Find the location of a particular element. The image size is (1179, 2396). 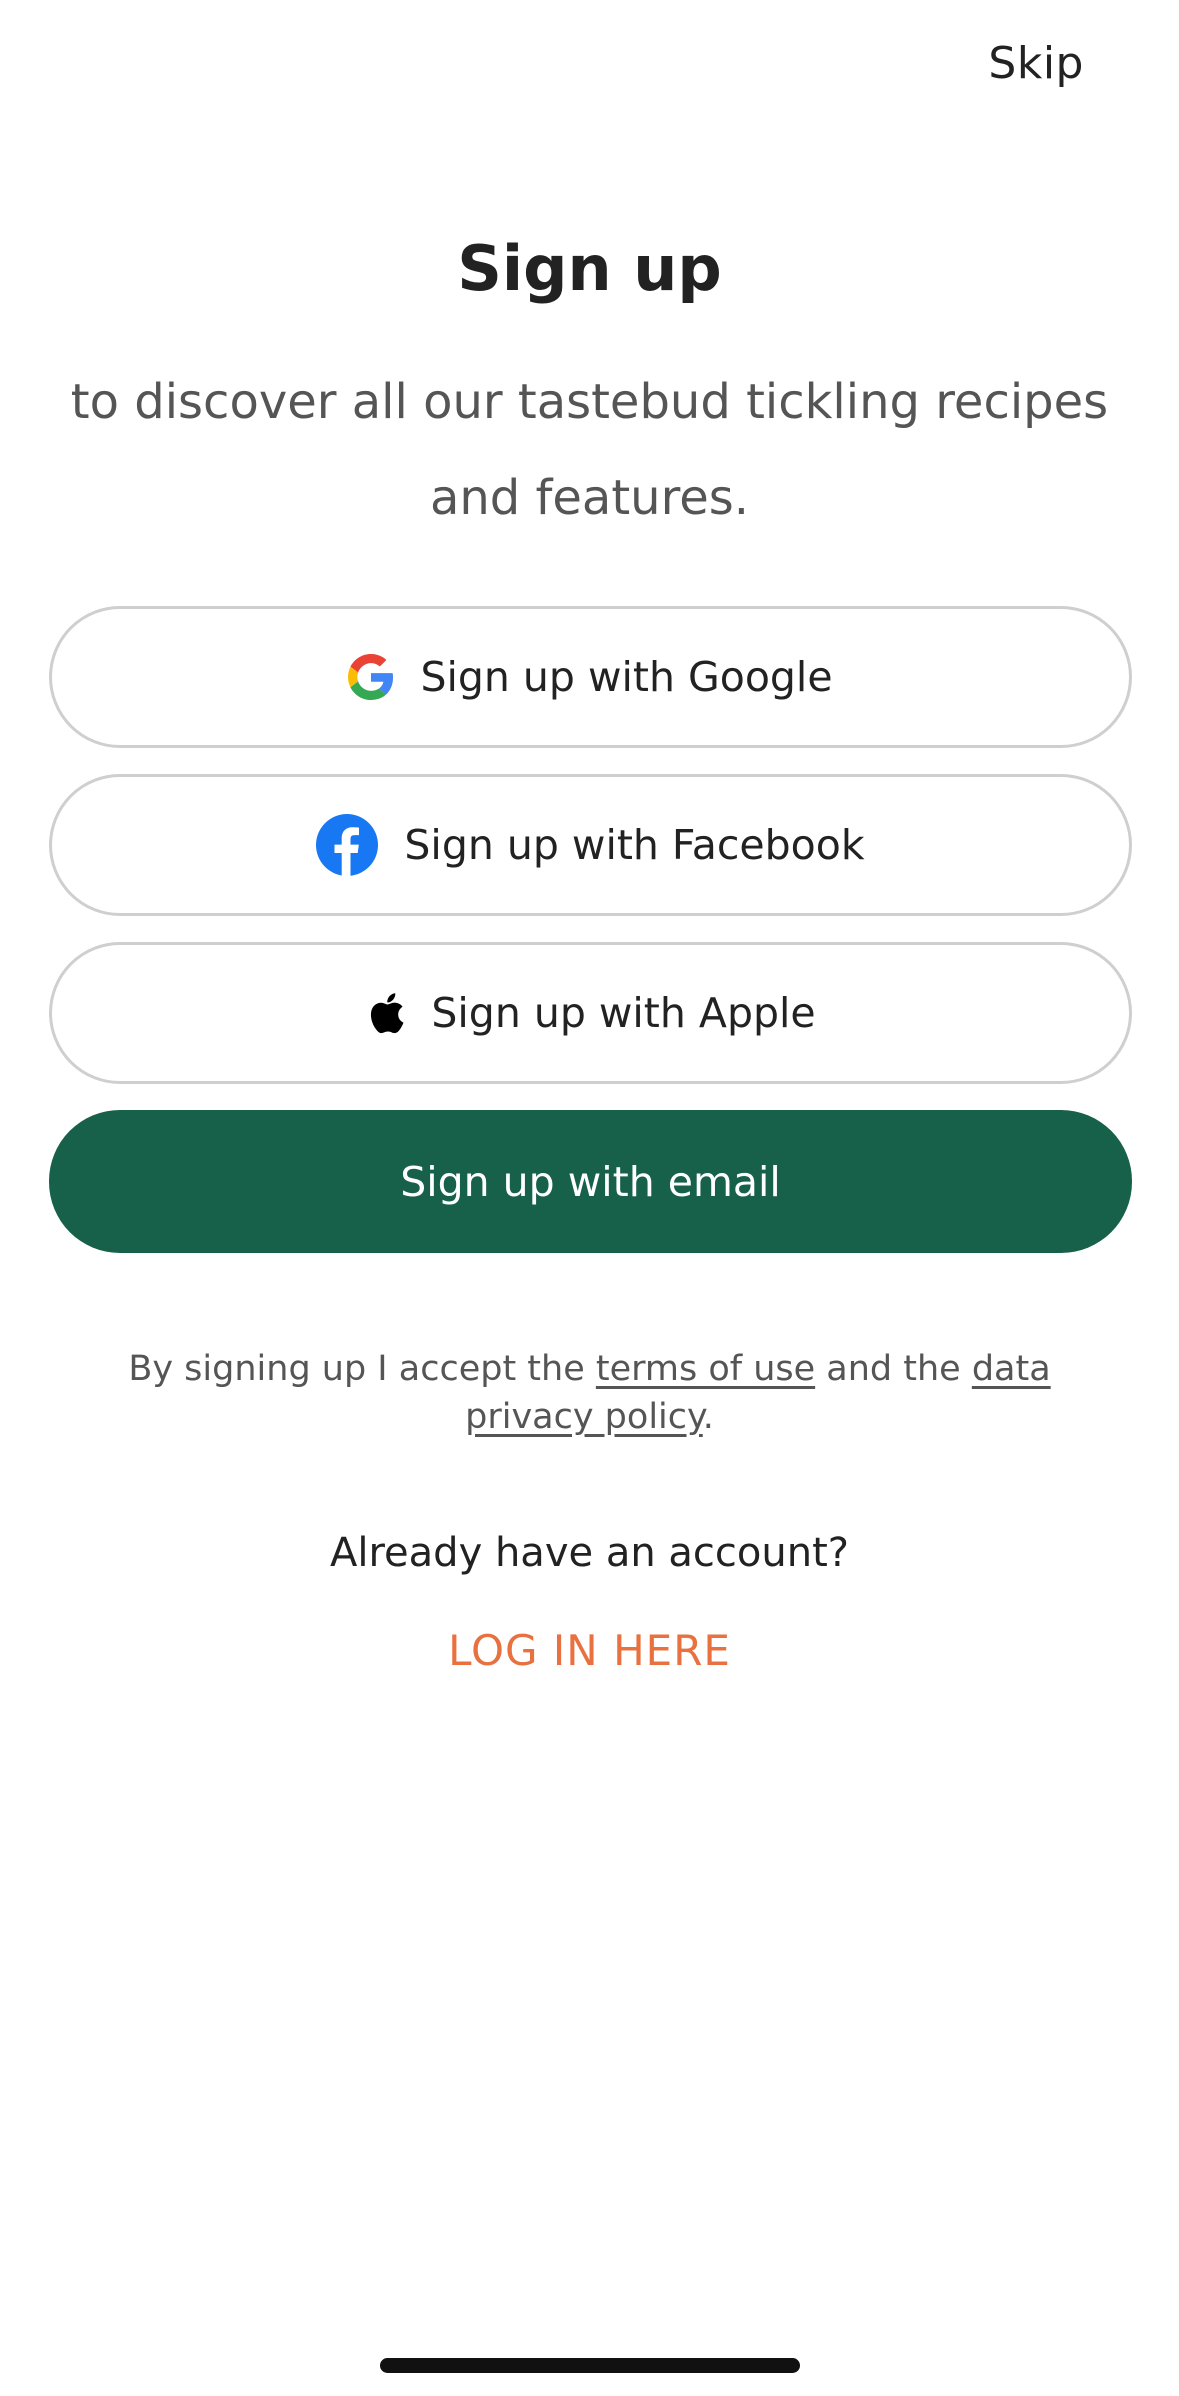

legal-suffix: . is located at coordinates (708, 1417).